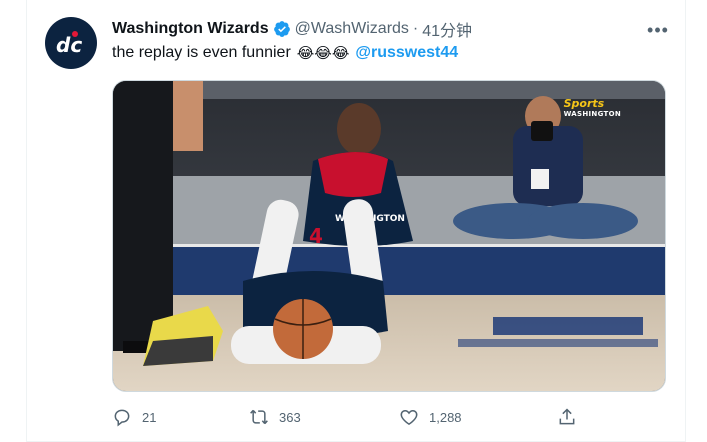 This screenshot has height=442, width=707. I want to click on avatar: dc, so click(71, 43).